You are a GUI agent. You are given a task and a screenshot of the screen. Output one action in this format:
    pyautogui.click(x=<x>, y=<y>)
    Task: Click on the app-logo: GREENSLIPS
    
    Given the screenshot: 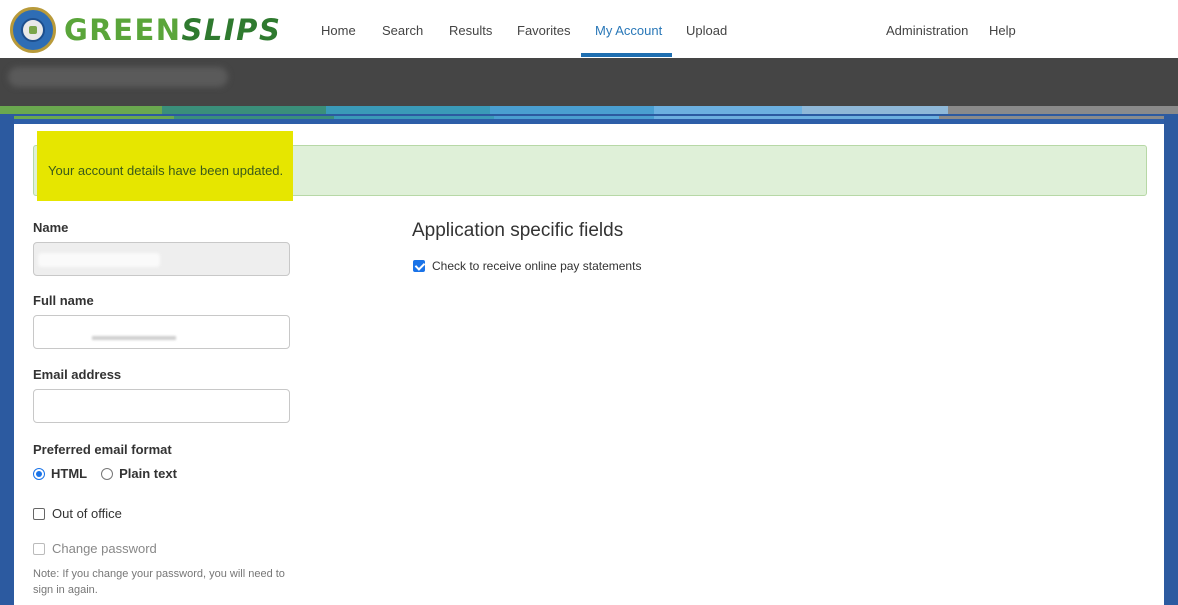 What is the action you would take?
    pyautogui.click(x=172, y=30)
    